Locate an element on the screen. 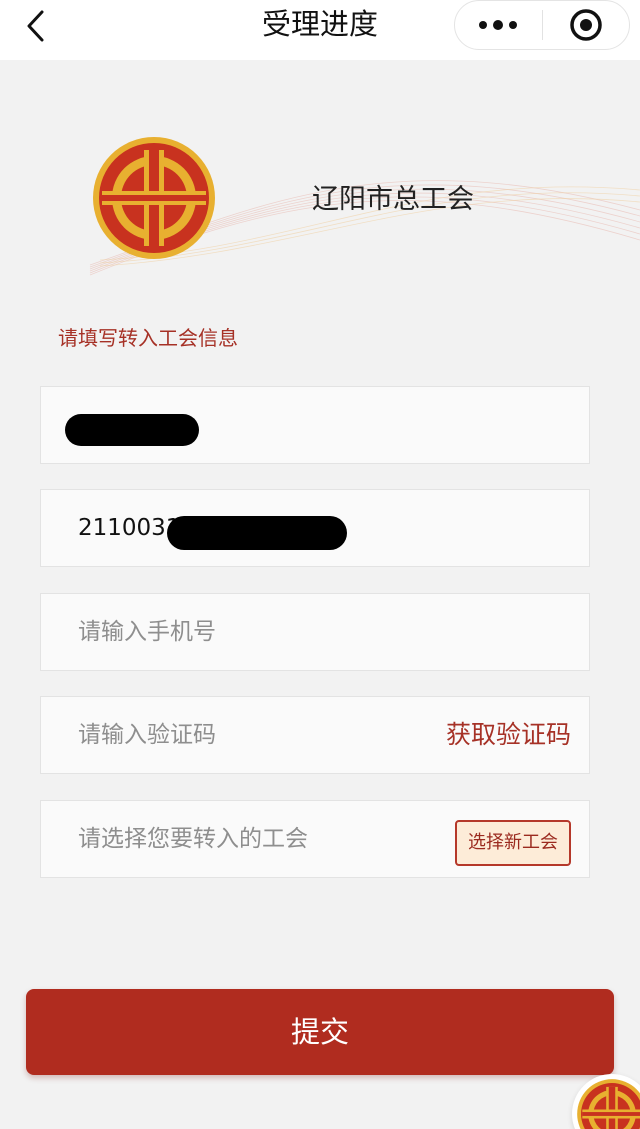 The width and height of the screenshot is (640, 1129). more-dots-icon is located at coordinates (498, 25).